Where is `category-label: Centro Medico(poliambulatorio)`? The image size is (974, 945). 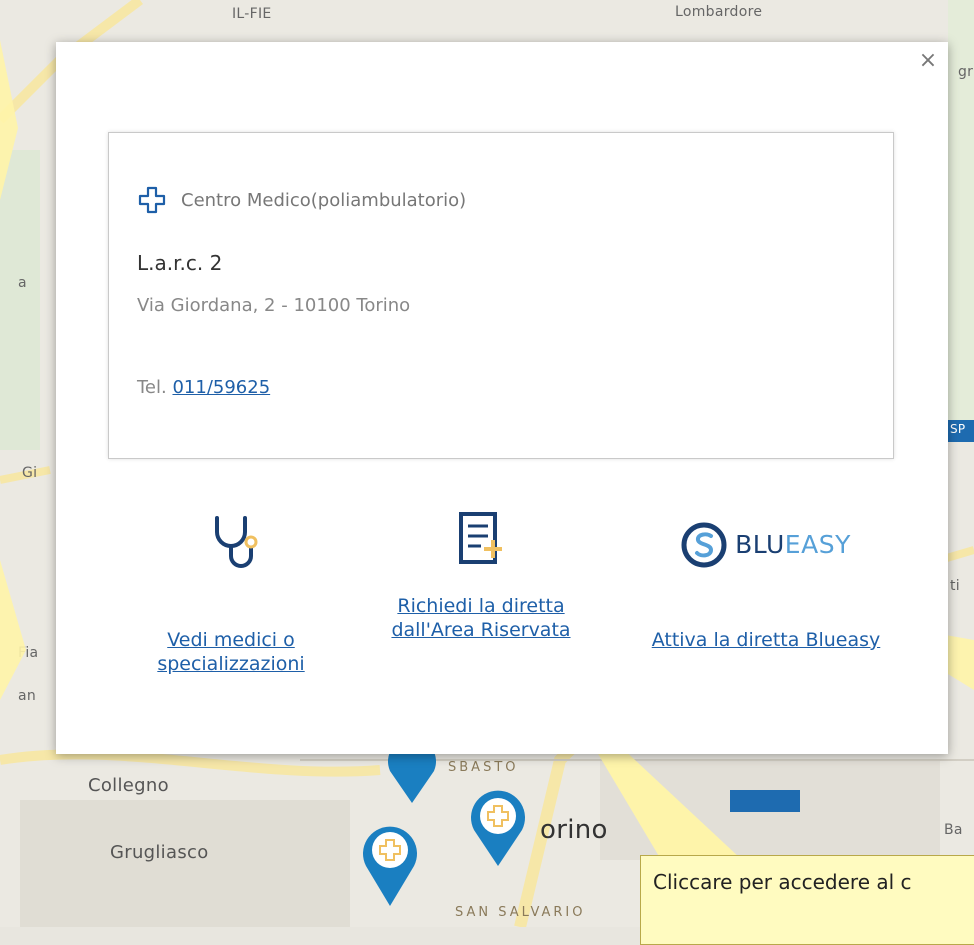 category-label: Centro Medico(poliambulatorio) is located at coordinates (324, 200).